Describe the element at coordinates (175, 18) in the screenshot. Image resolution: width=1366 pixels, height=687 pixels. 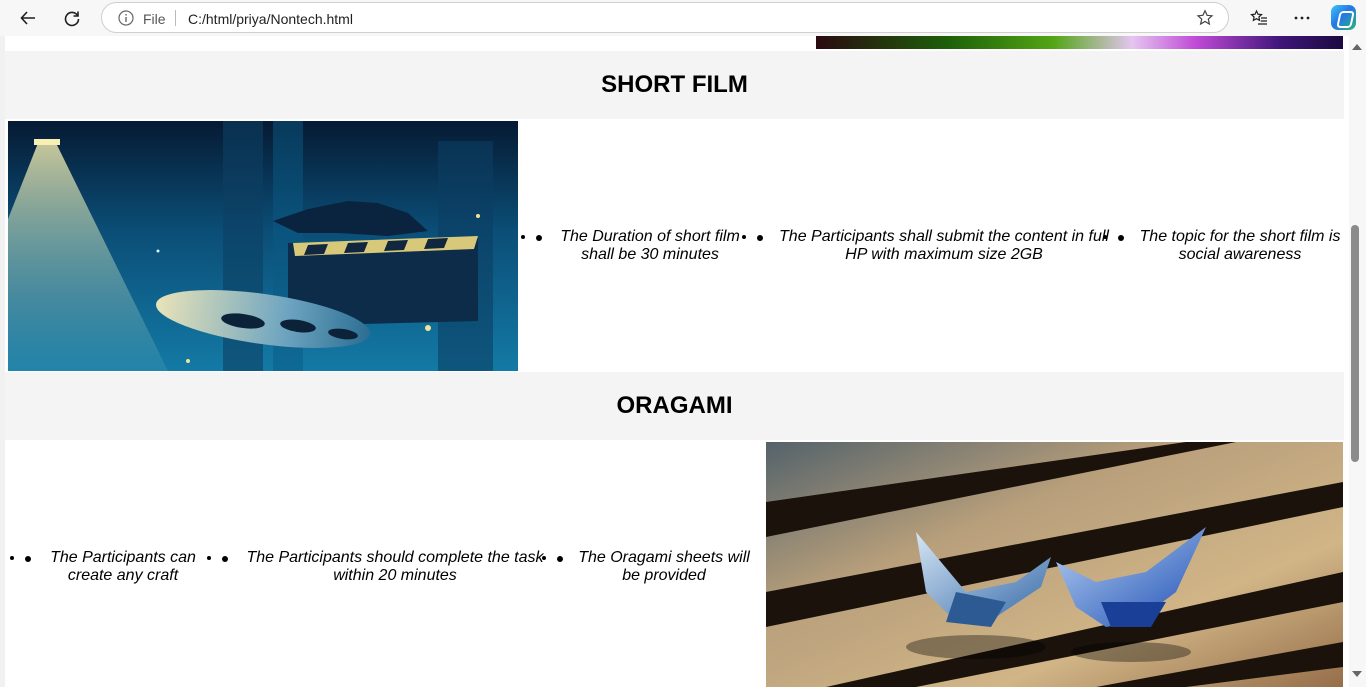
I see `address-separator` at that location.